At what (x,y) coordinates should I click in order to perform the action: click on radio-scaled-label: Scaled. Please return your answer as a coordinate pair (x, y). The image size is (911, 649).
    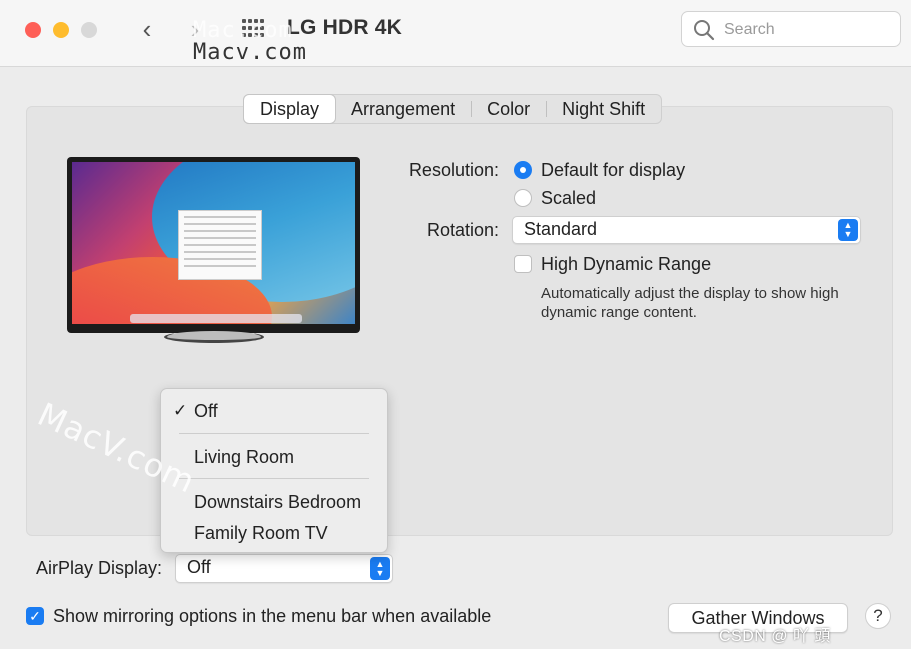
    Looking at the image, I should click on (568, 198).